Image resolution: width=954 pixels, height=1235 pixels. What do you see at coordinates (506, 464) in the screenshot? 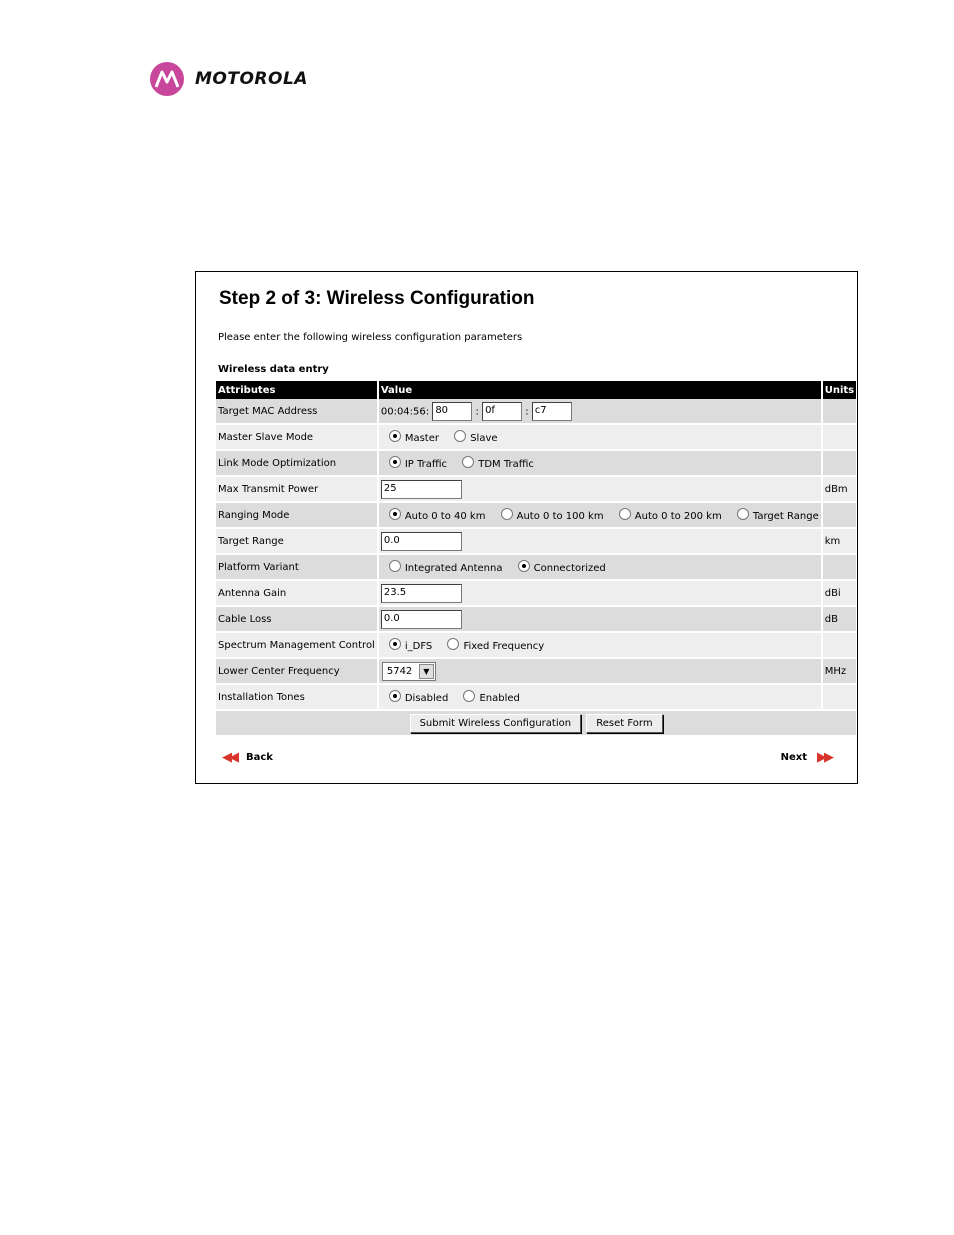
I see `radio-label: TDM Traffic` at bounding box center [506, 464].